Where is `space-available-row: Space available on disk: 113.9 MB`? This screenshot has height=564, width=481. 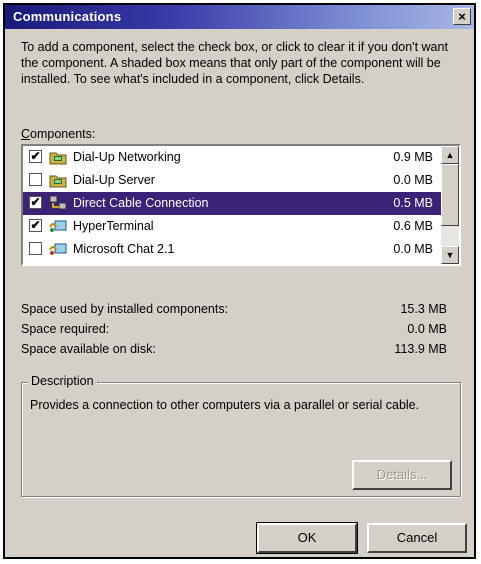 space-available-row: Space available on disk: 113.9 MB is located at coordinates (241, 351).